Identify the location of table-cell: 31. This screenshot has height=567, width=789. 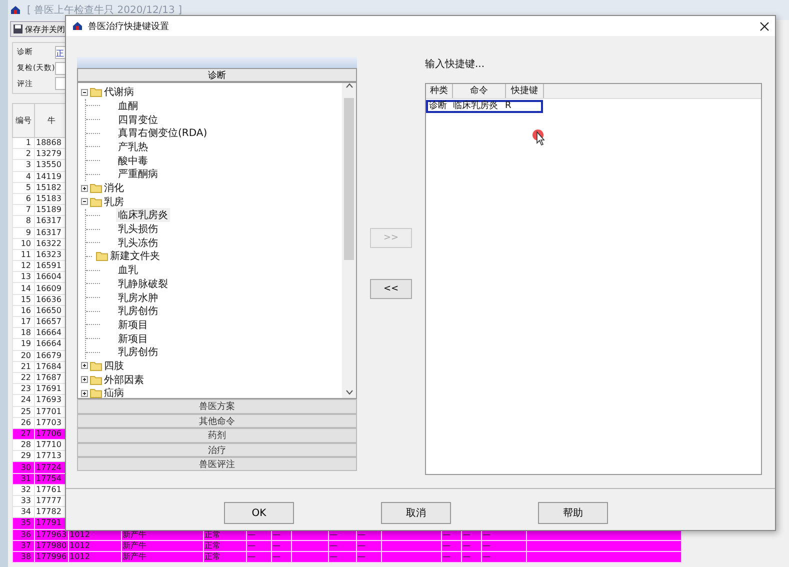
(23, 478).